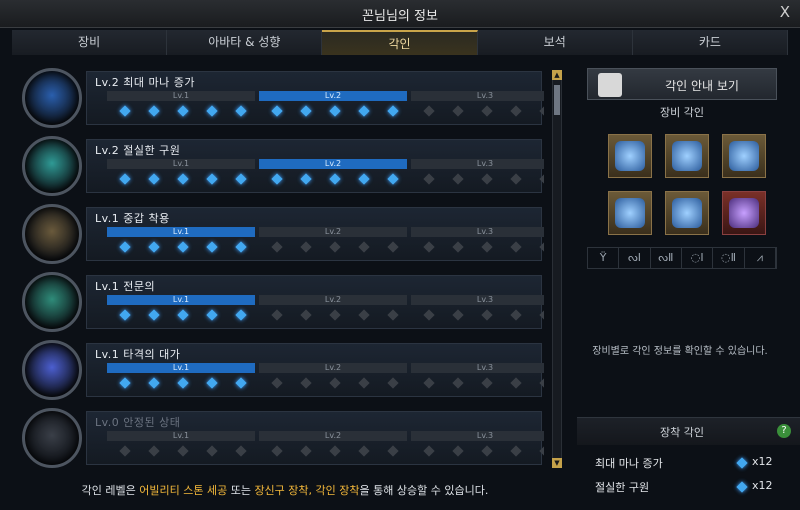 The image size is (800, 510). What do you see at coordinates (604, 258) in the screenshot?
I see `necklace-type-icon: Ϋ` at bounding box center [604, 258].